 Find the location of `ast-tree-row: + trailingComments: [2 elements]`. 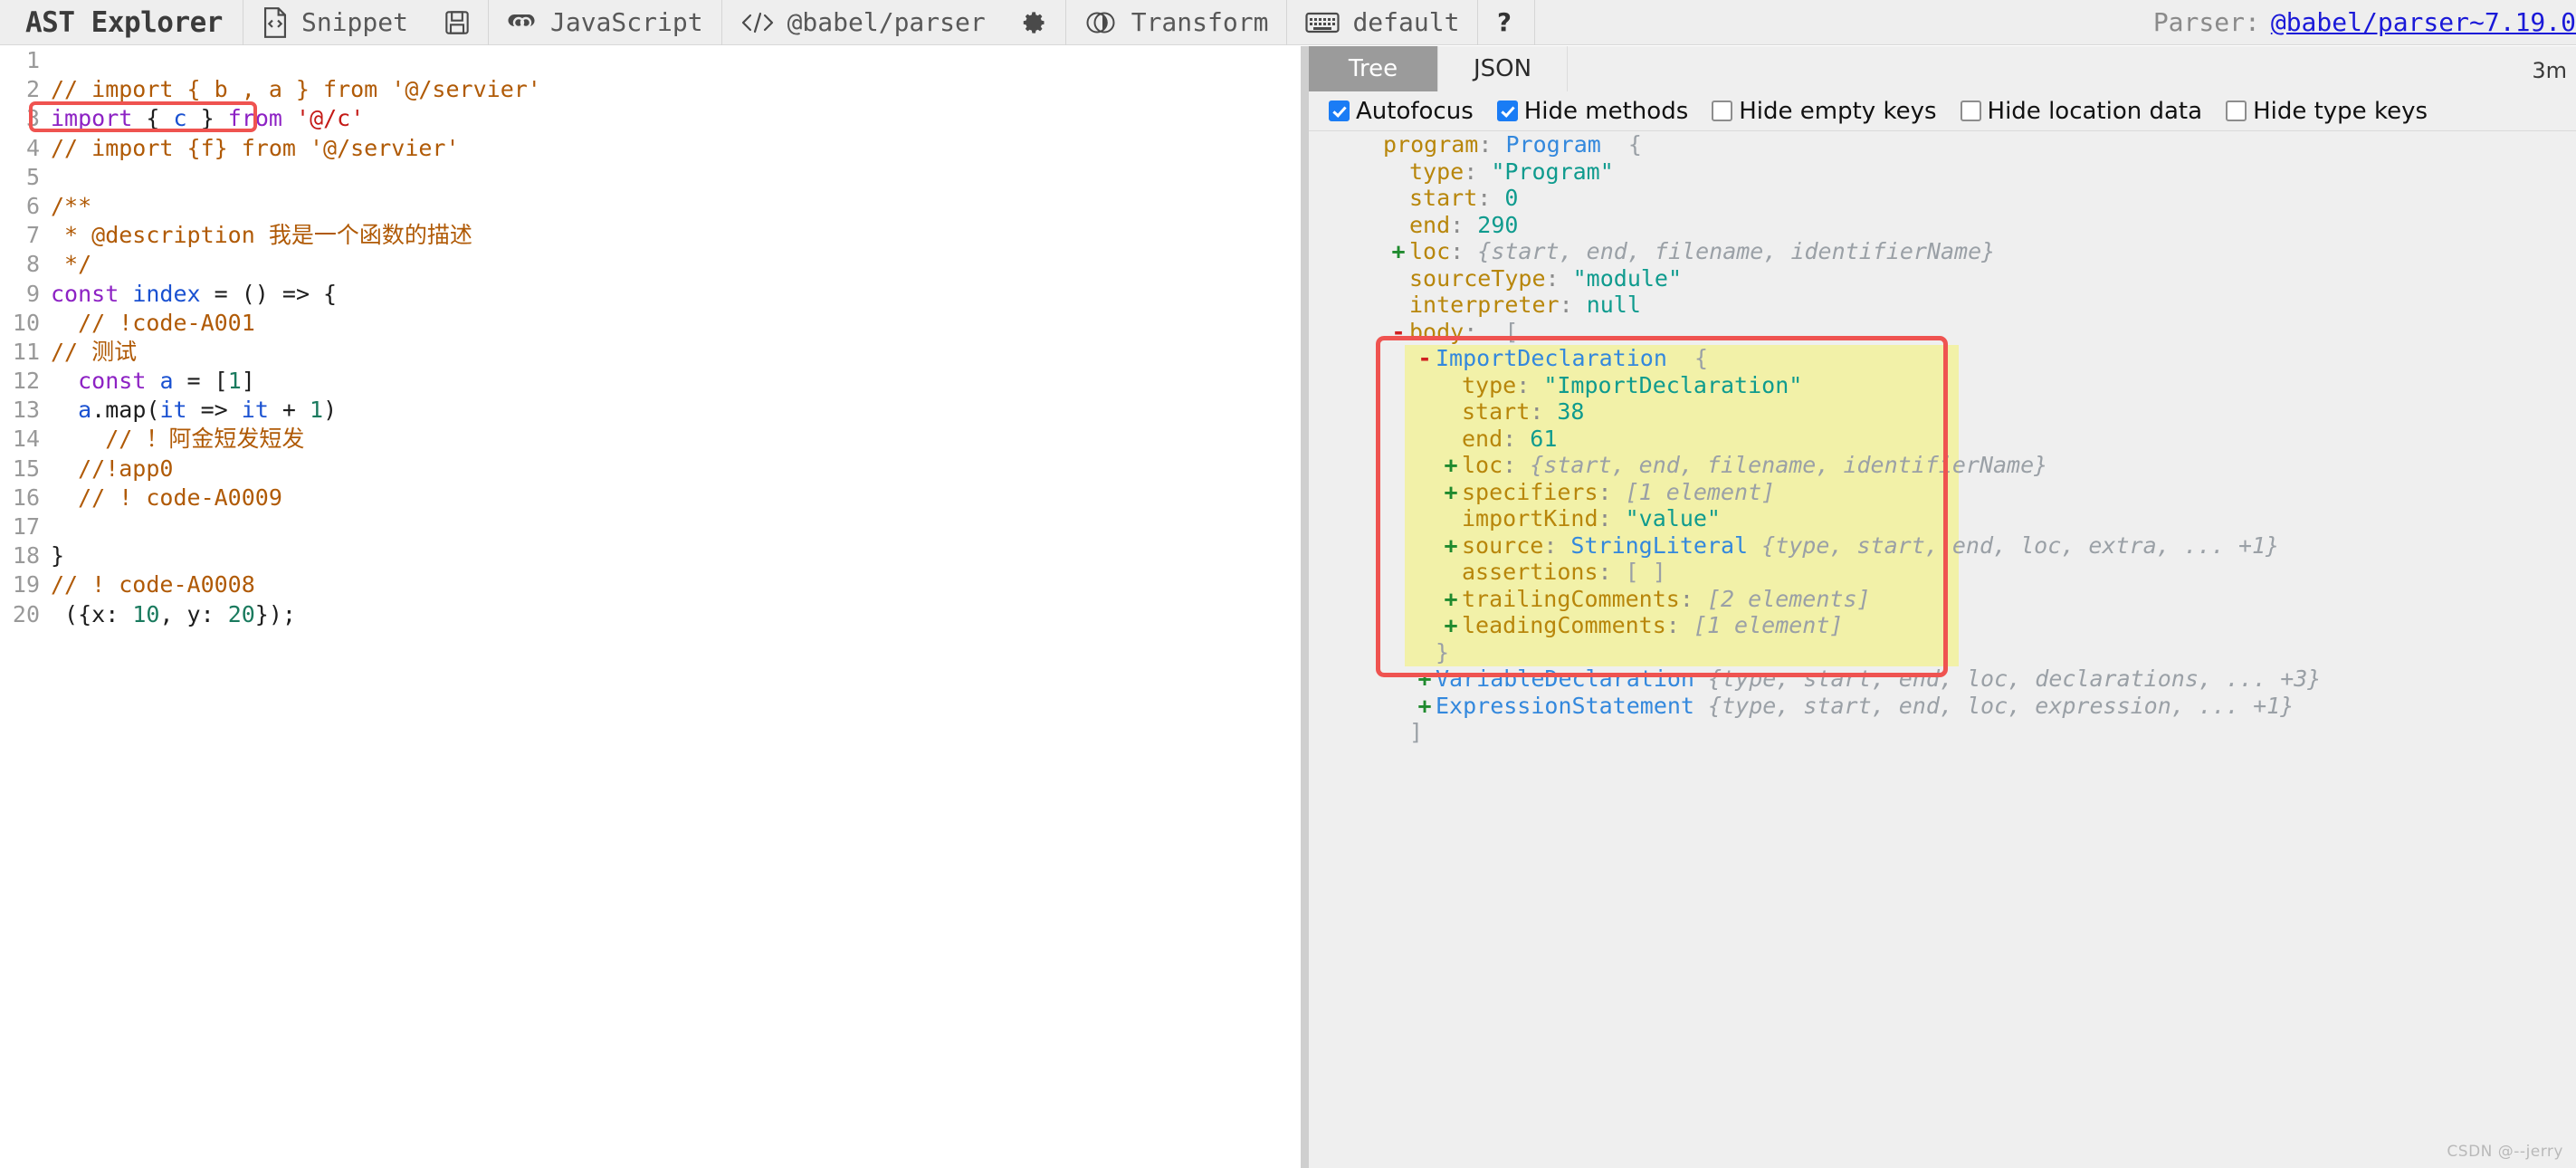

ast-tree-row: + trailingComments: [2 elements] is located at coordinates (1942, 599).